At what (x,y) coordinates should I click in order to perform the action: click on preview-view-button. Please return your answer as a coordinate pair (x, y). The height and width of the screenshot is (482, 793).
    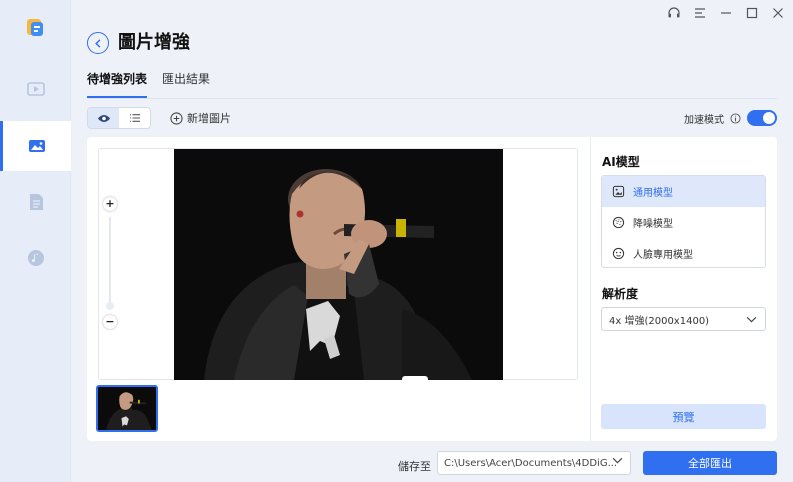
    Looking at the image, I should click on (103, 118).